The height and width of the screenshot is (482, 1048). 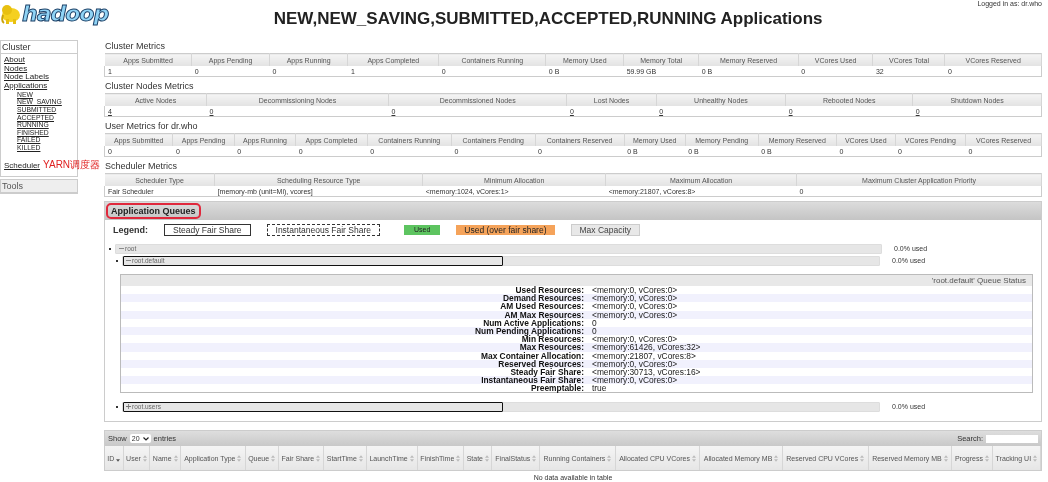 I want to click on expand-icon, so click(x=128, y=407).